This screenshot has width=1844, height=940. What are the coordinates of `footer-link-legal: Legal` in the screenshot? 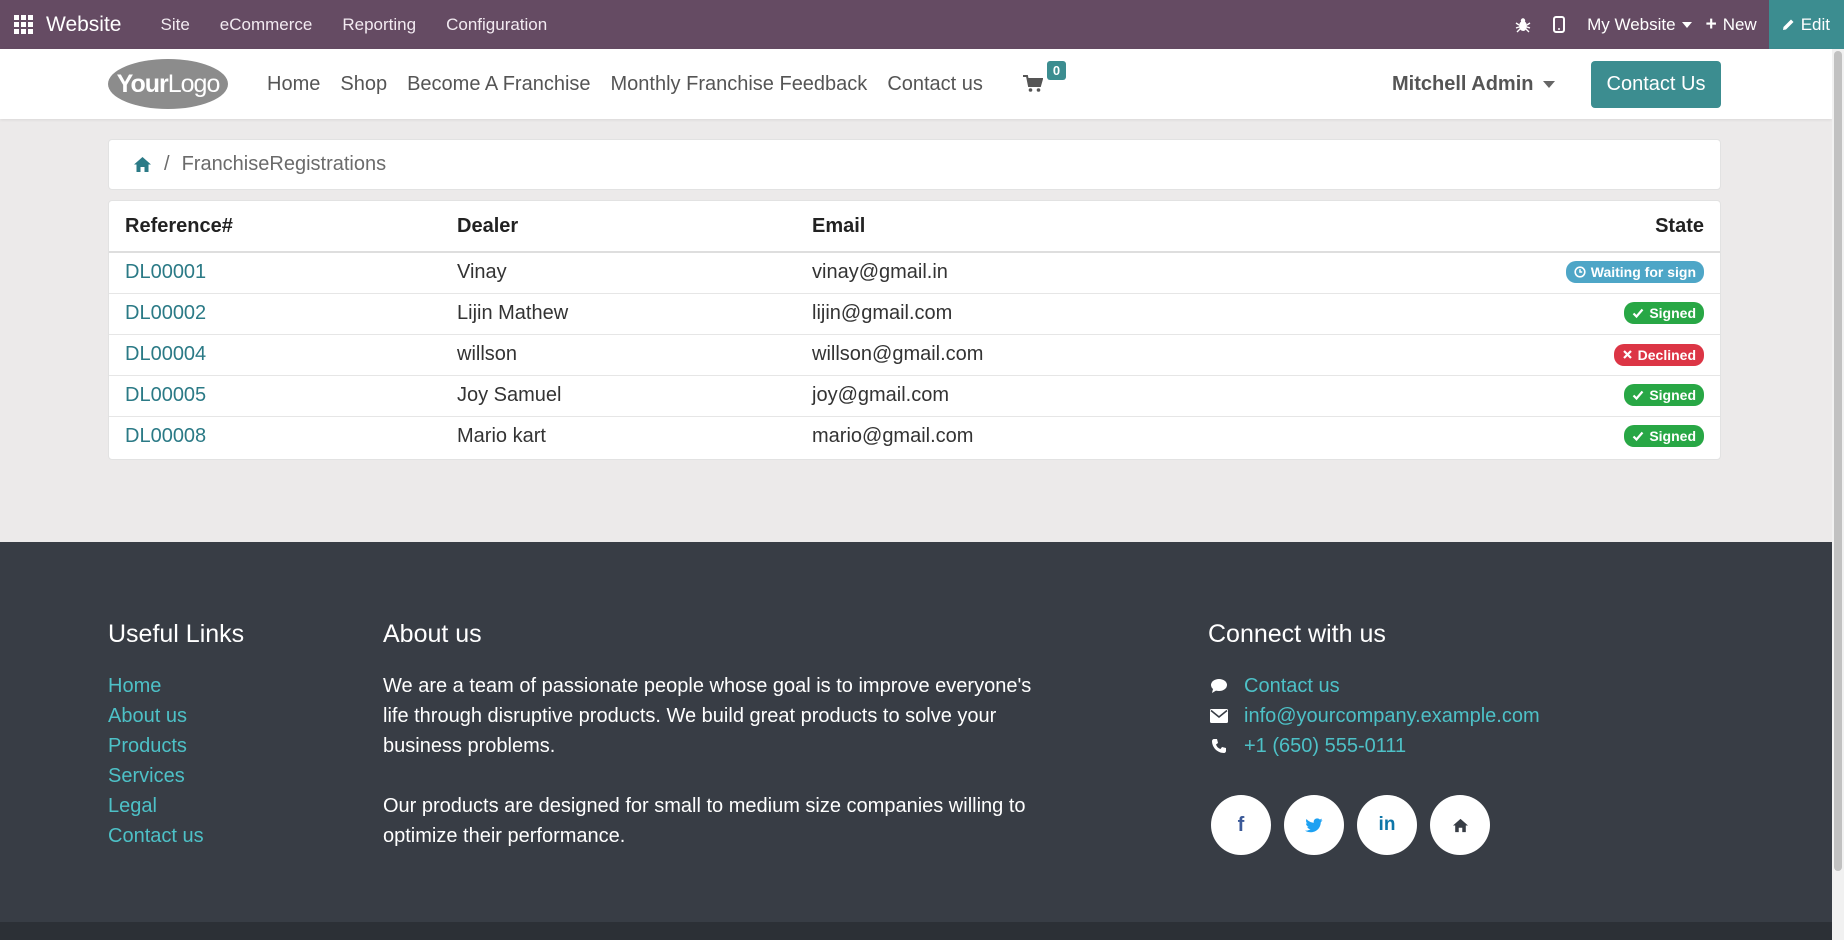 It's located at (176, 806).